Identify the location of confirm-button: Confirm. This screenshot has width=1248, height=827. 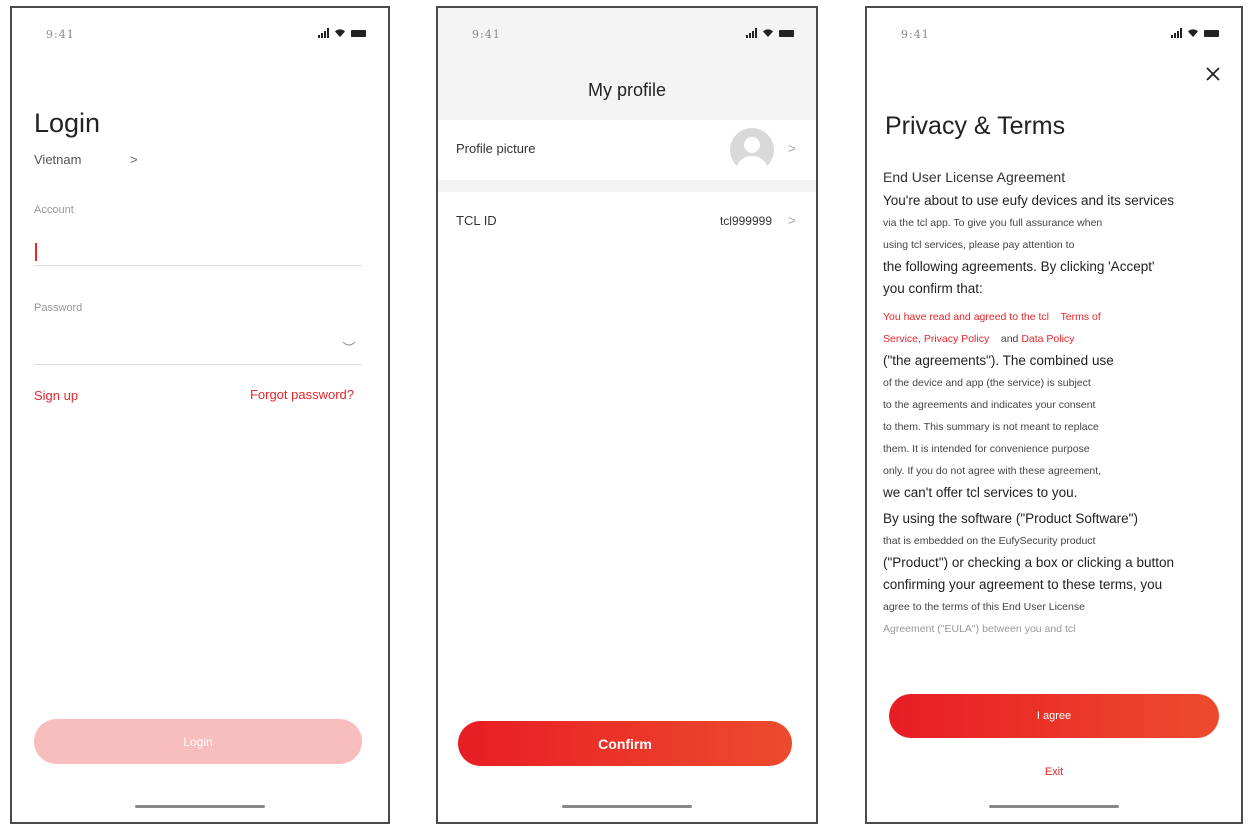
(625, 743).